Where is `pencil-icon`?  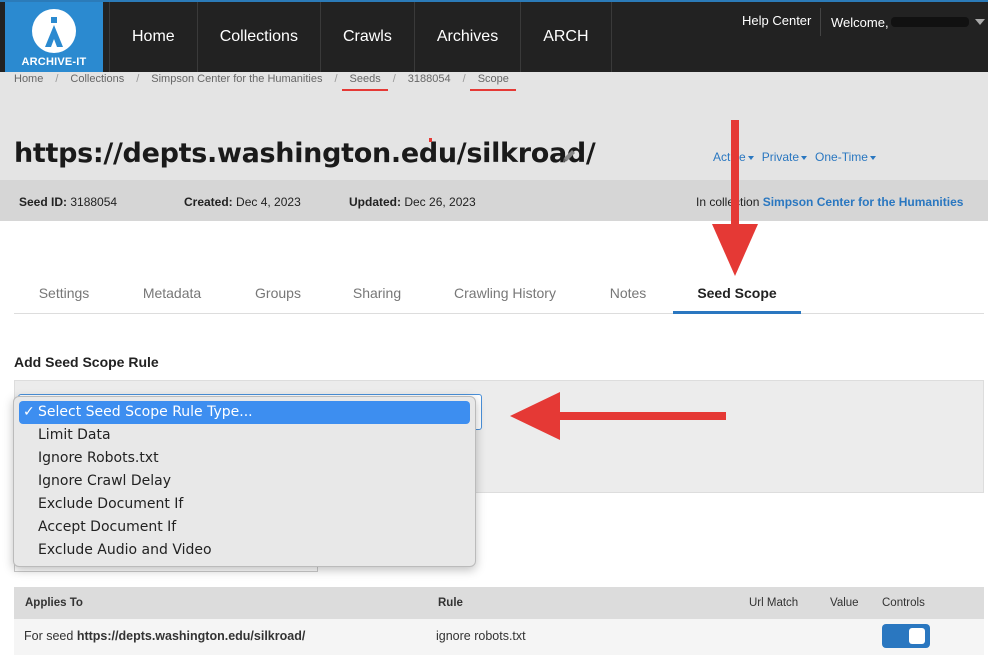 pencil-icon is located at coordinates (569, 156).